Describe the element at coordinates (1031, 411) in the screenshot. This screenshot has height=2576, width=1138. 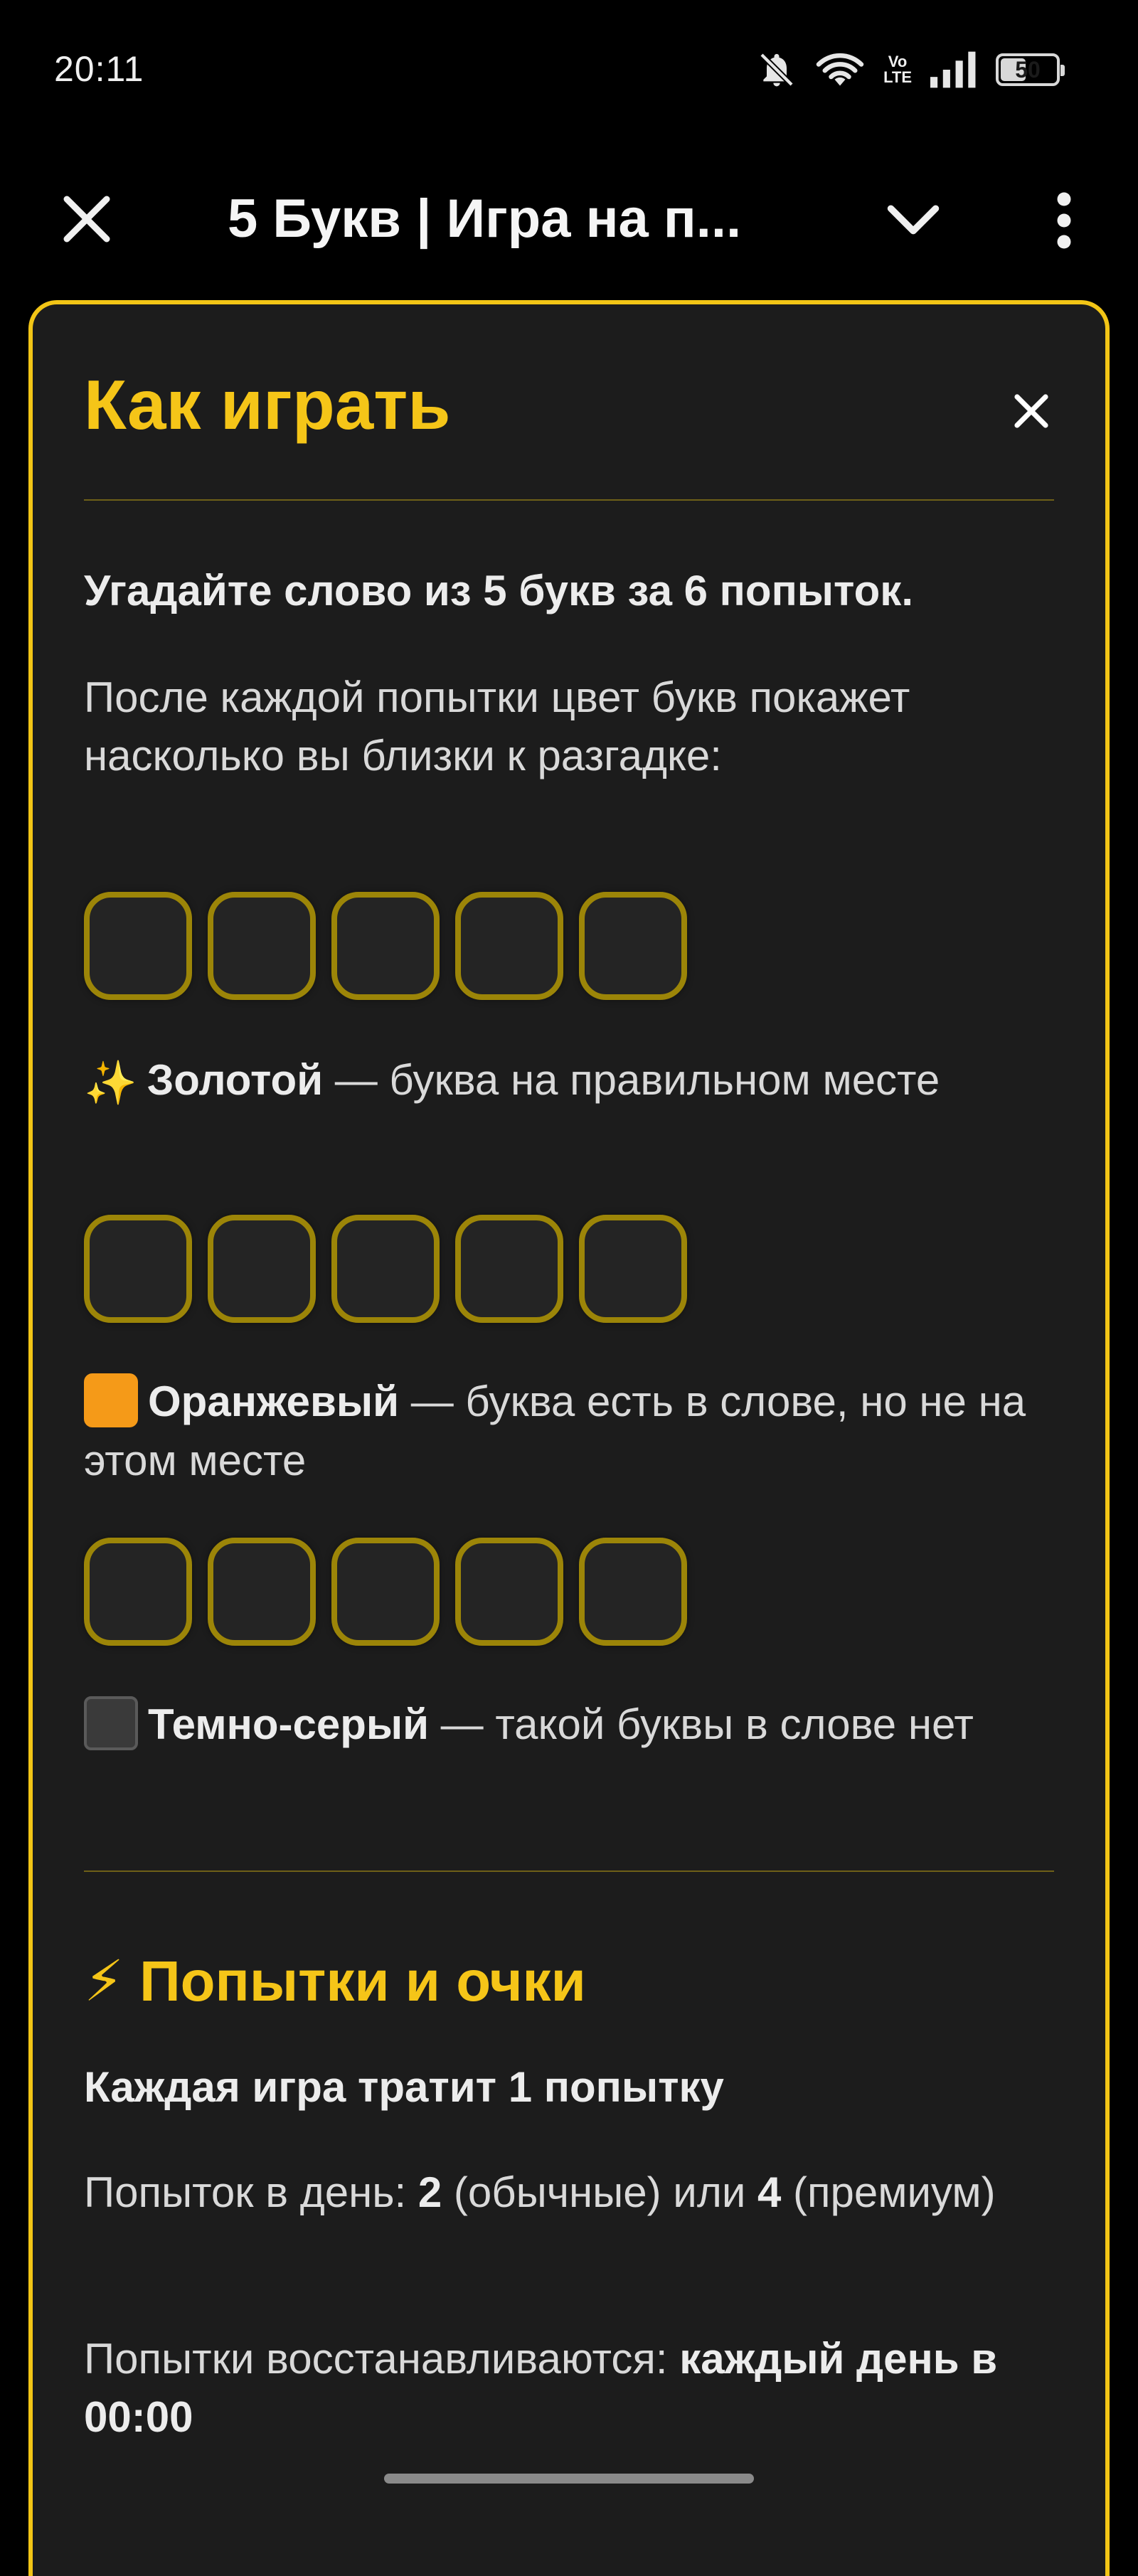
I see `modal-close-icon` at that location.